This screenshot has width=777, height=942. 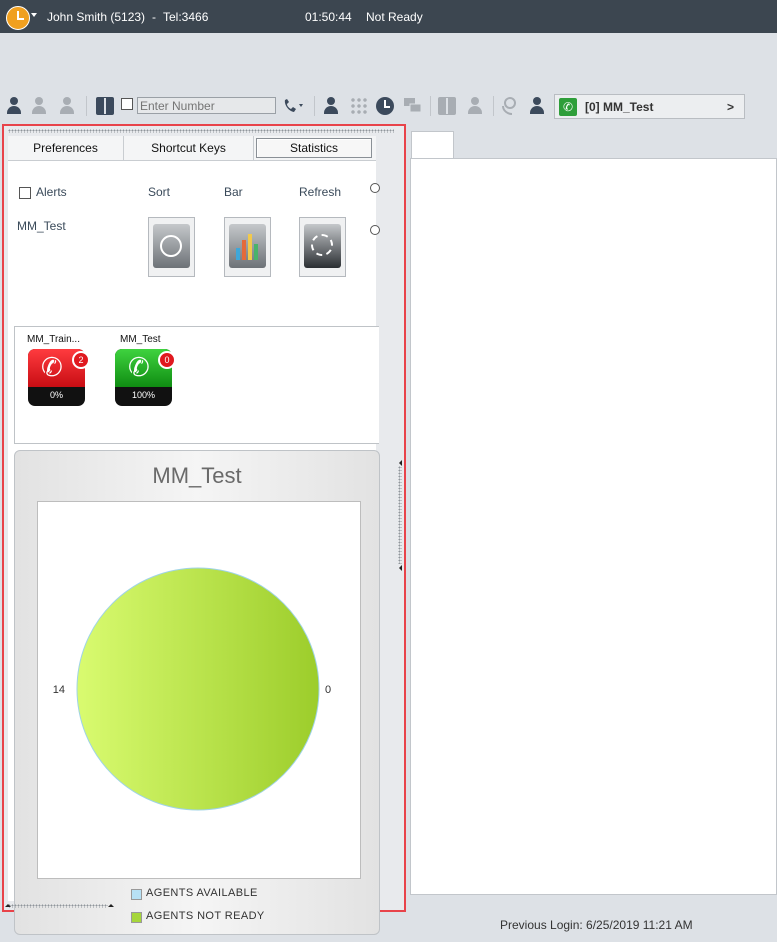 I want to click on bar-chart-button, so click(x=247, y=247).